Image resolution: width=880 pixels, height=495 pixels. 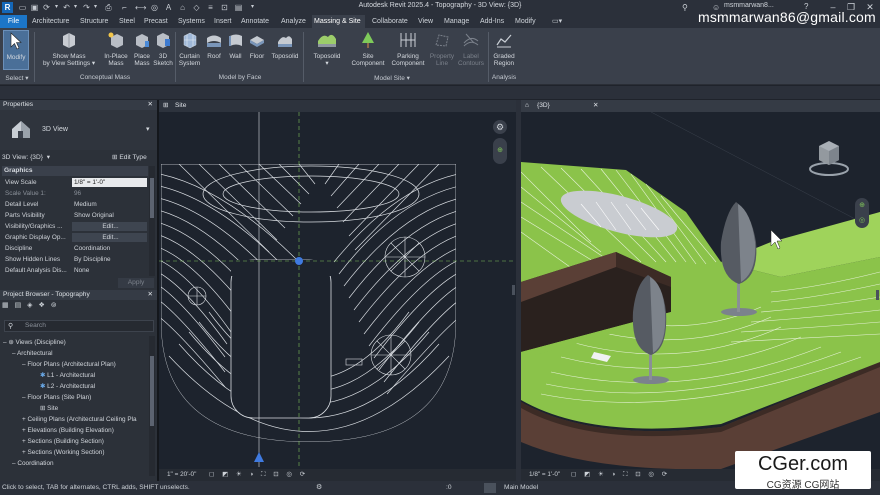 I want to click on toposolid-button: Toposolid ▾, so click(x=327, y=49).